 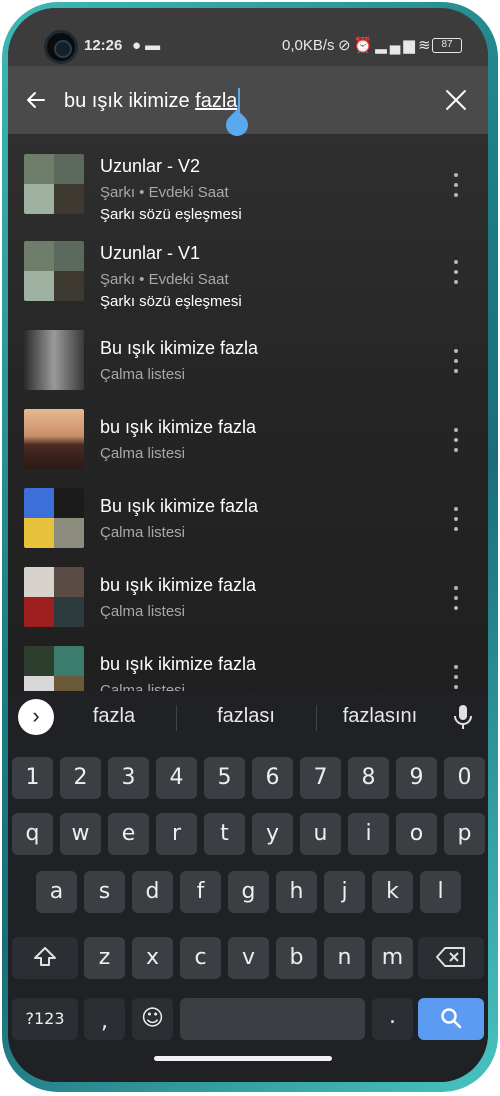 What do you see at coordinates (316, 718) in the screenshot?
I see `suggestion-divider` at bounding box center [316, 718].